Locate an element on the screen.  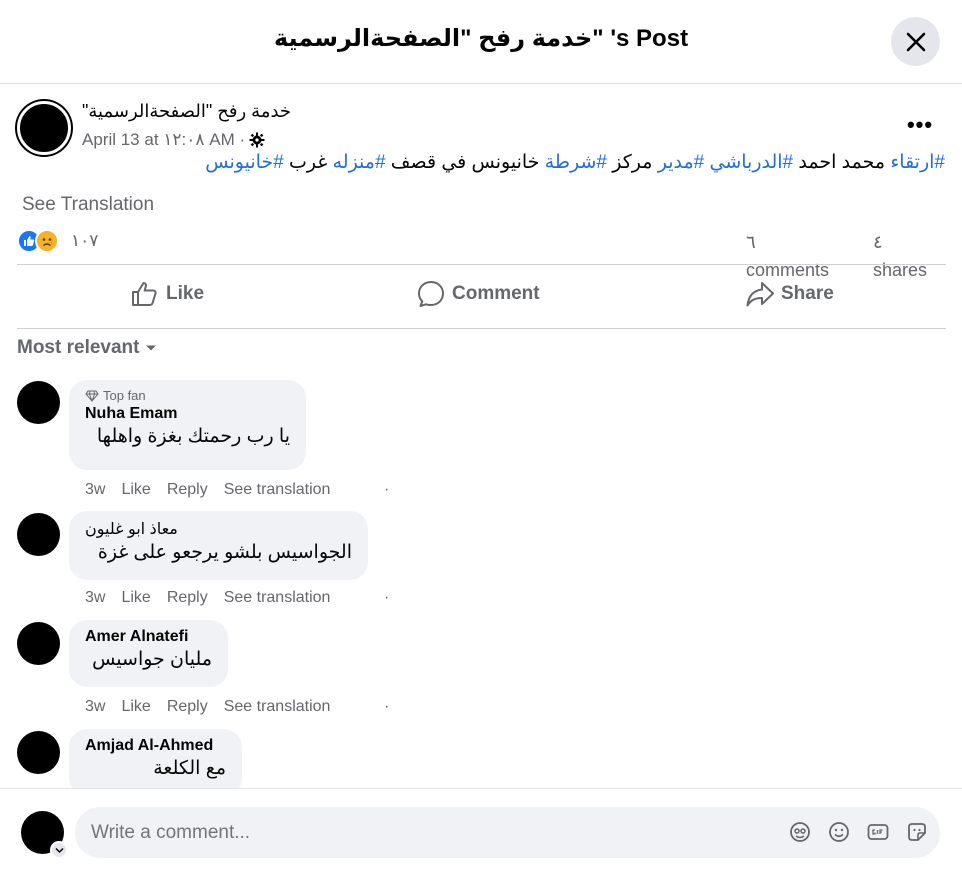
modal-header: خدمة رفح "الصفحةالرسمية" 's Post is located at coordinates (481, 42).